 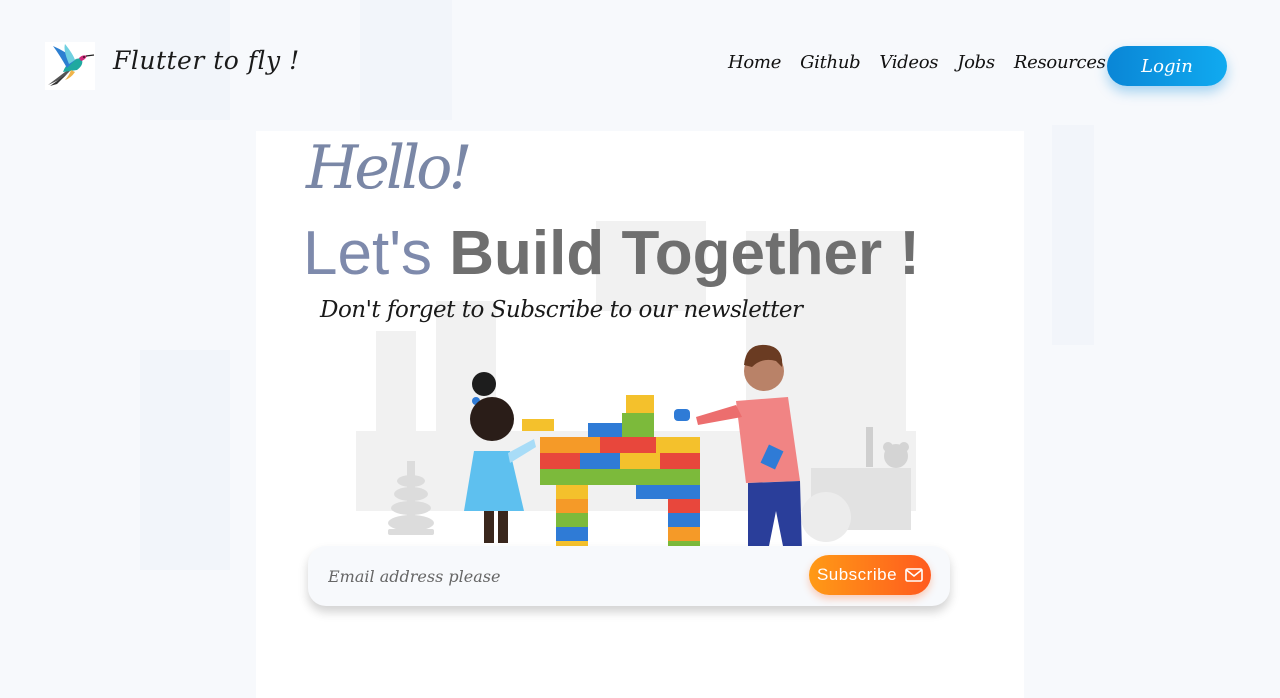 I want to click on subscribe-form: Subscribe, so click(x=629, y=576).